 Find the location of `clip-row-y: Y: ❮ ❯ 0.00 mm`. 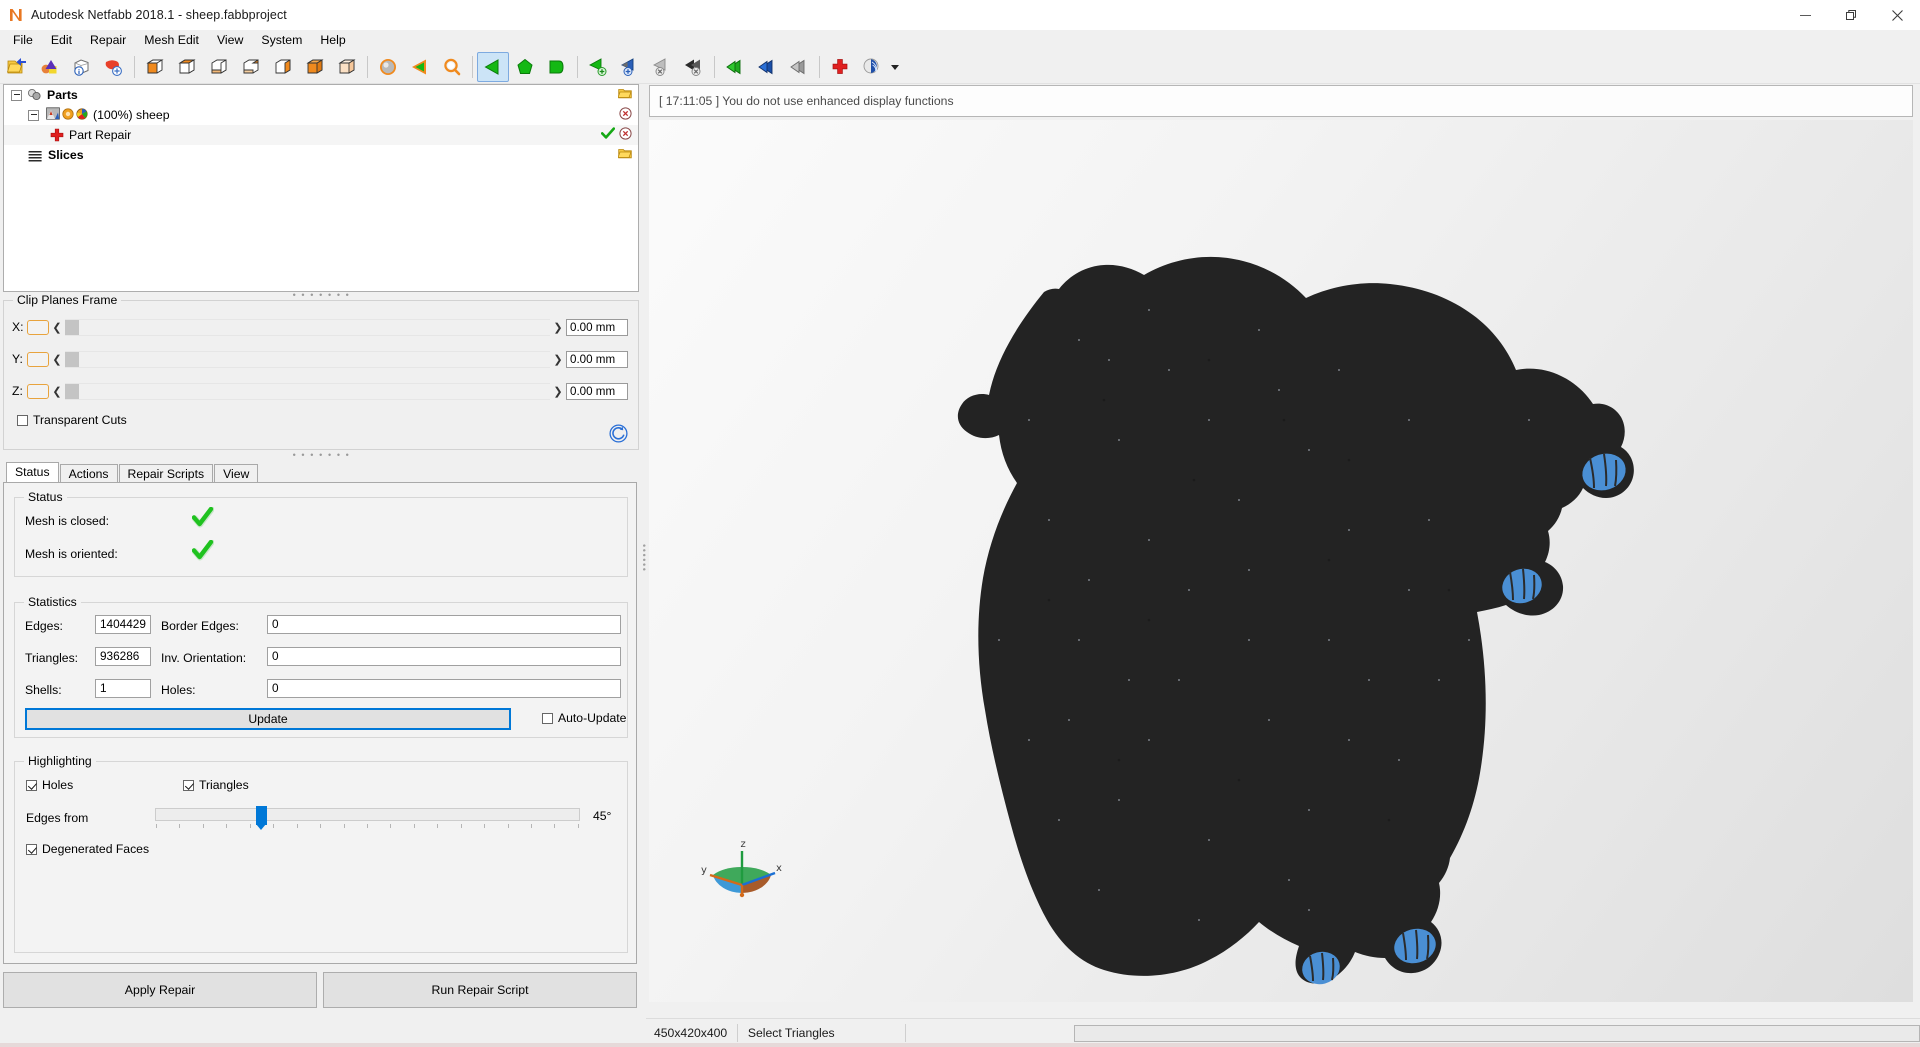

clip-row-y: Y: ❮ ❯ 0.00 mm is located at coordinates (320, 359).